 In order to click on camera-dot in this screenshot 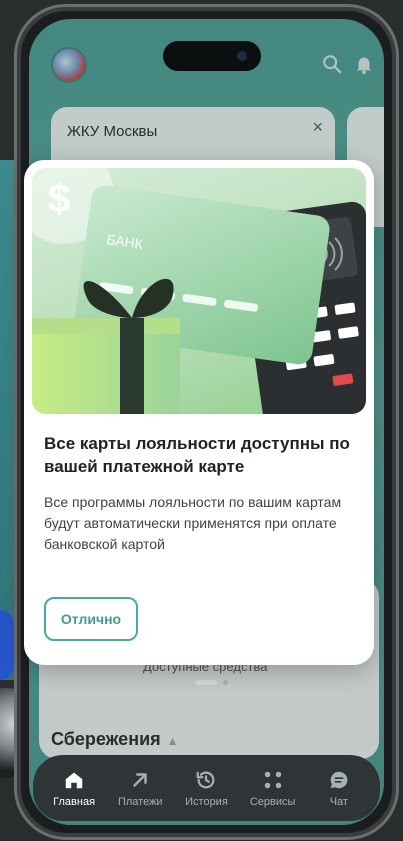, I will do `click(242, 56)`.